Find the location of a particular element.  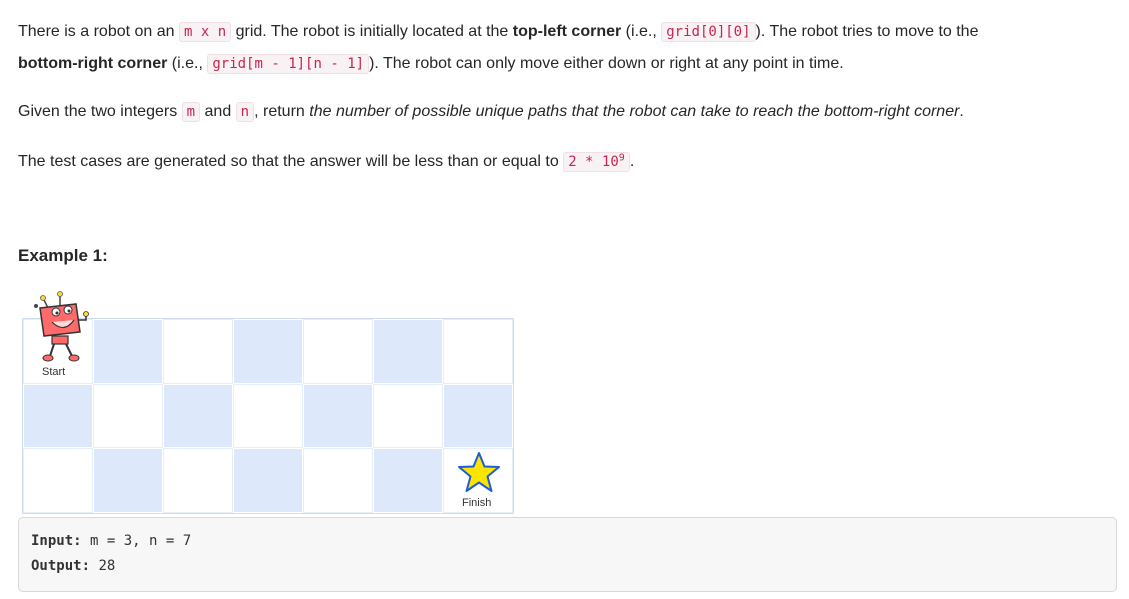

output-value: 28 is located at coordinates (103, 566).